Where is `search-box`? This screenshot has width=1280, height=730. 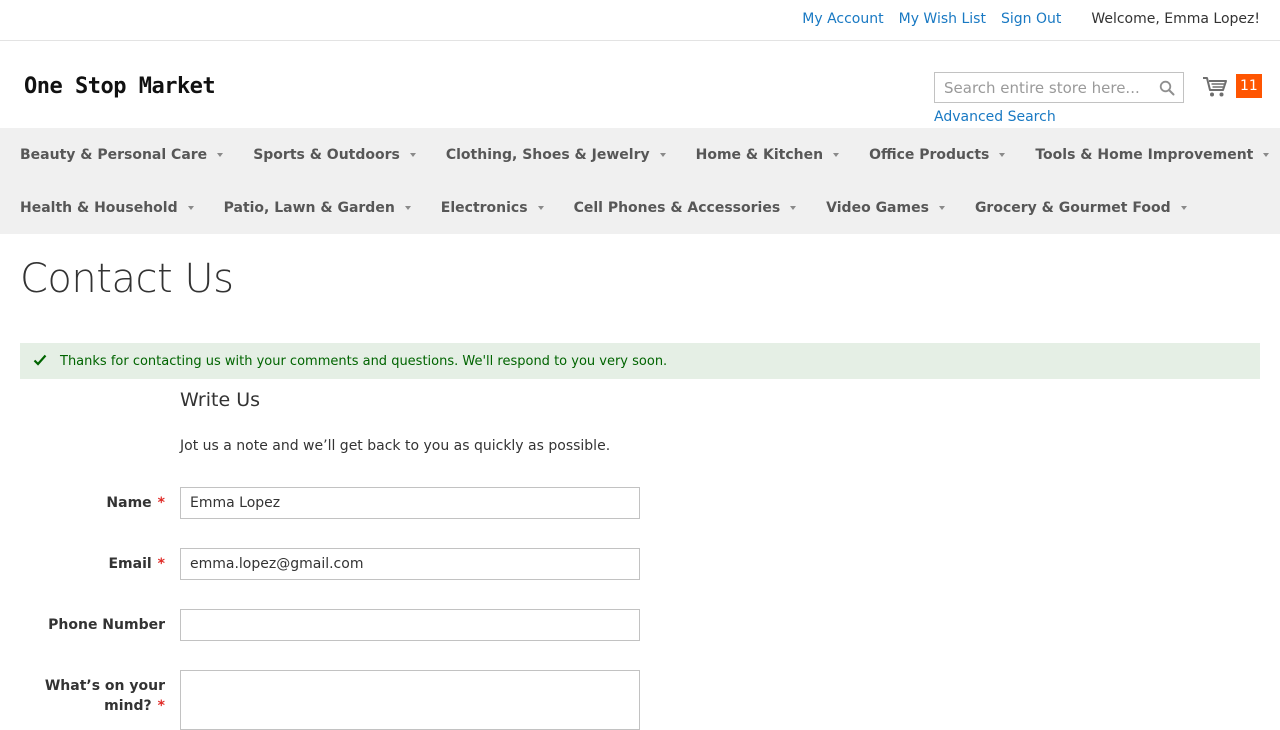 search-box is located at coordinates (1059, 87).